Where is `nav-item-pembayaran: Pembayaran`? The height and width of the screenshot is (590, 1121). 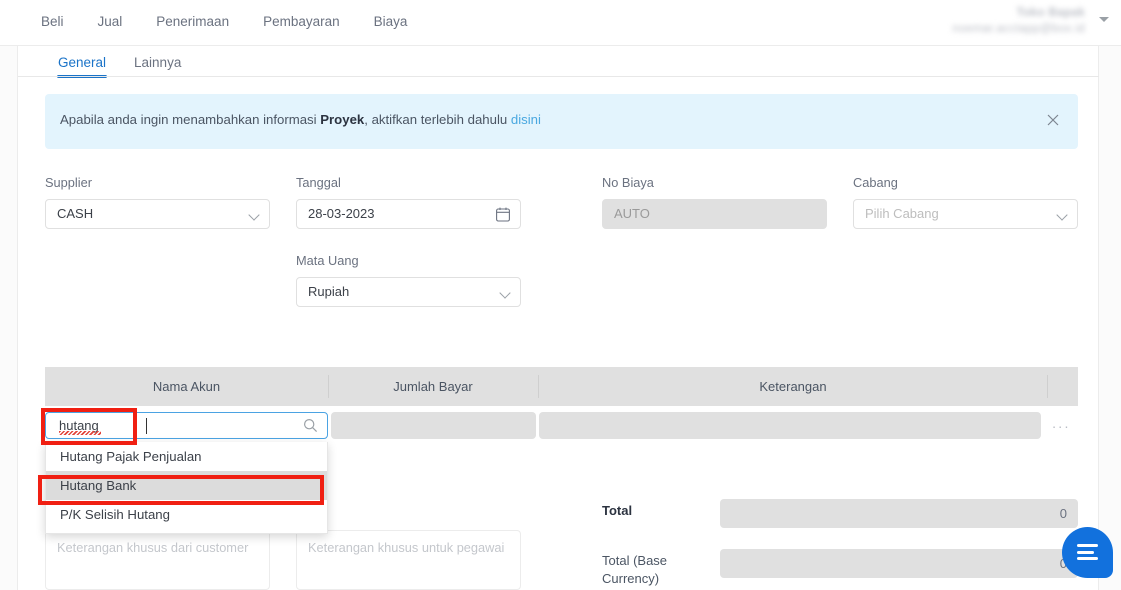
nav-item-pembayaran: Pembayaran is located at coordinates (301, 22).